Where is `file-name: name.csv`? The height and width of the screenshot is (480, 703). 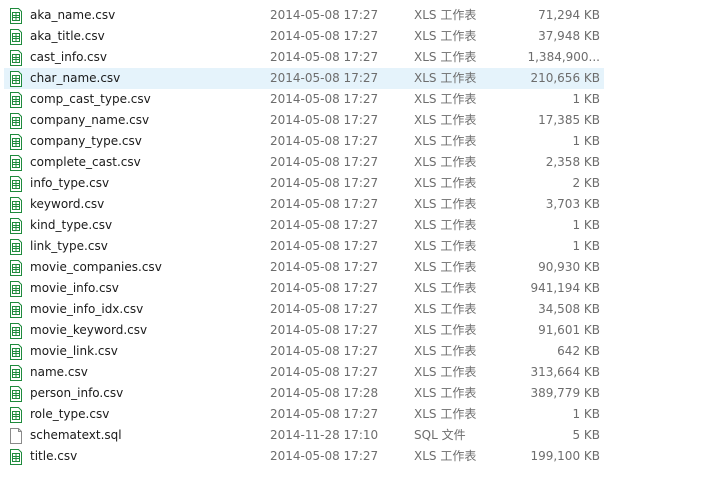 file-name: name.csv is located at coordinates (59, 372).